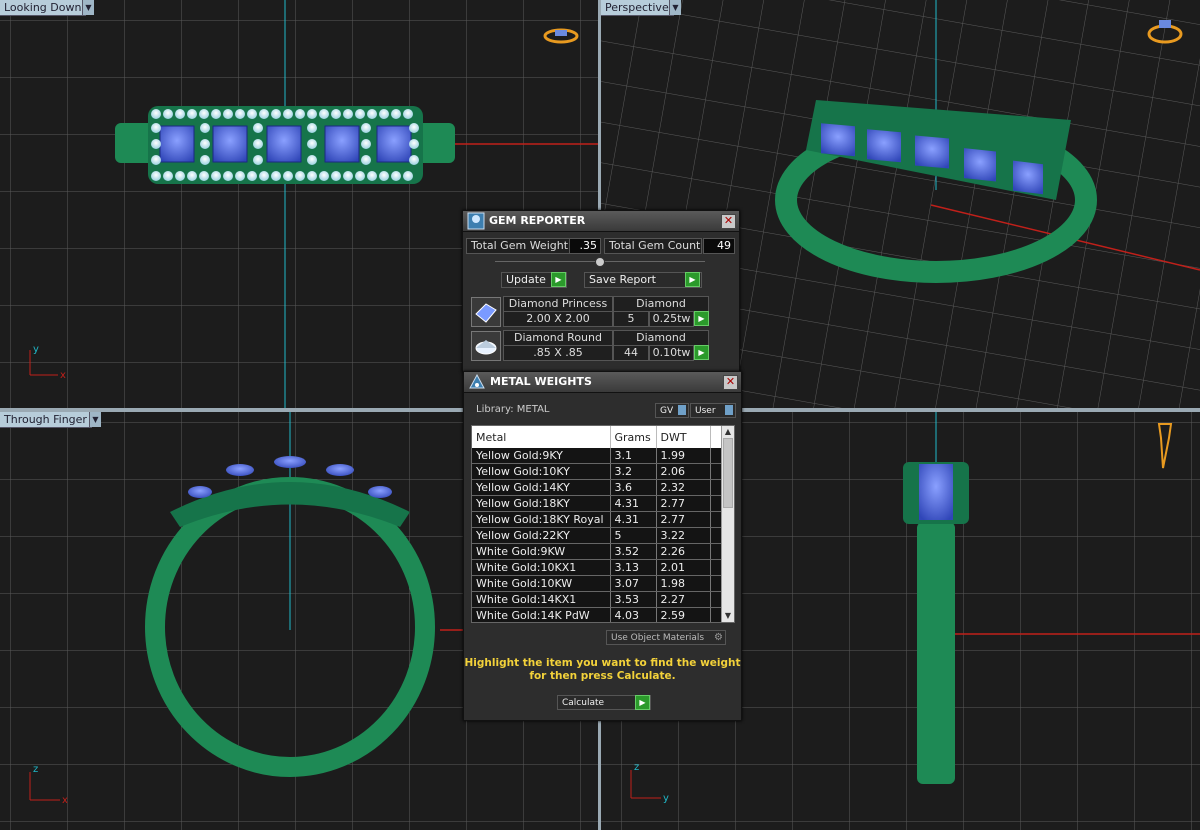 The height and width of the screenshot is (830, 1200). I want to click on instruction-line-2: for then press Calculate., so click(602, 676).